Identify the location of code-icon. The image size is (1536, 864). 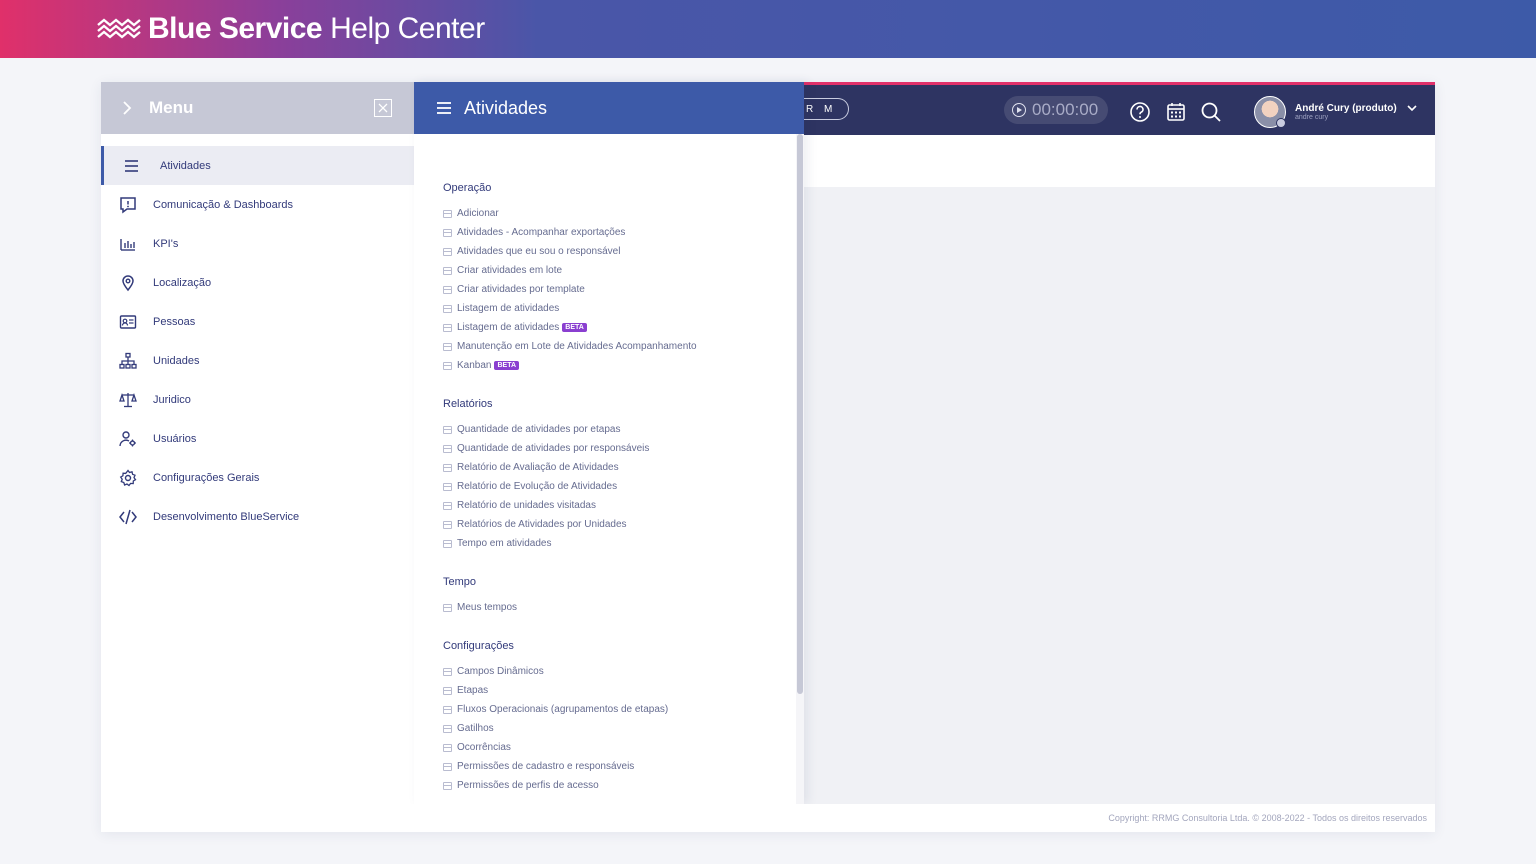
(128, 516).